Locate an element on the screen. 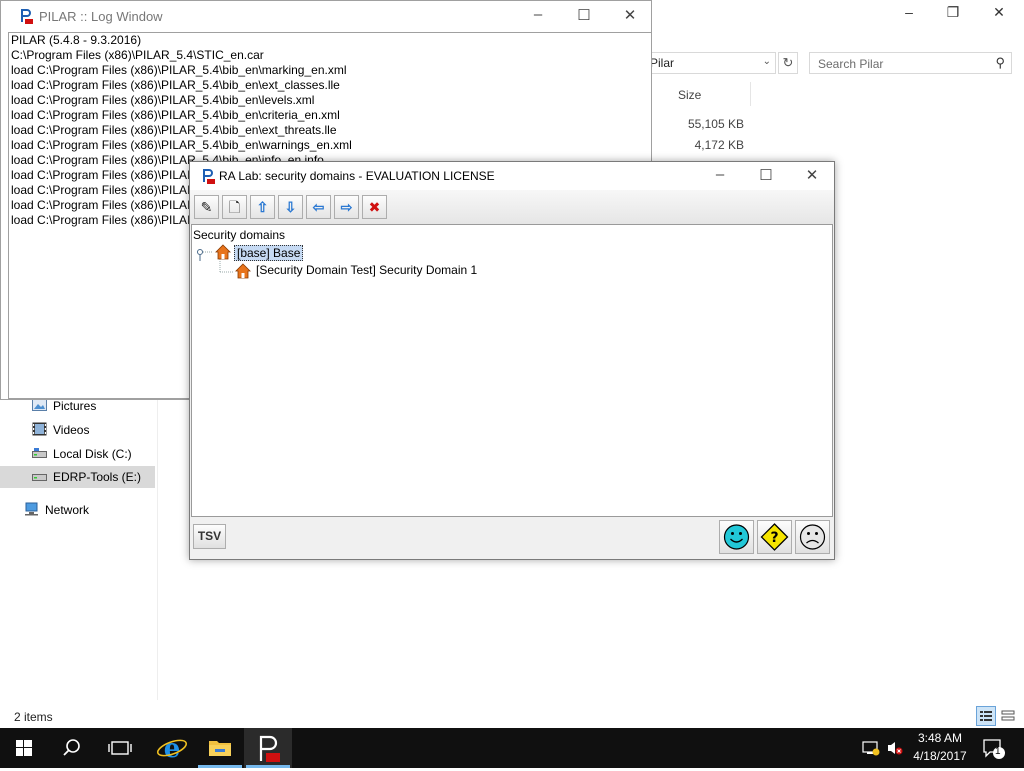  start-button is located at coordinates (24, 748).